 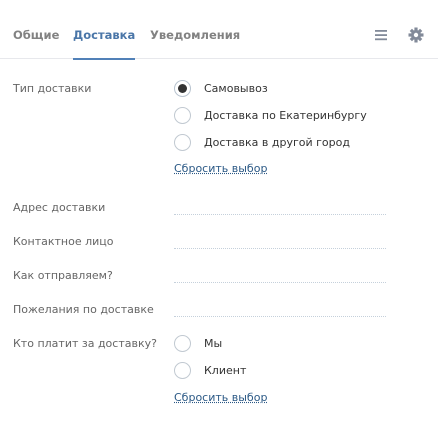 I want to click on tab-bar: Общие Доставка Уведомления, so click(x=219, y=30).